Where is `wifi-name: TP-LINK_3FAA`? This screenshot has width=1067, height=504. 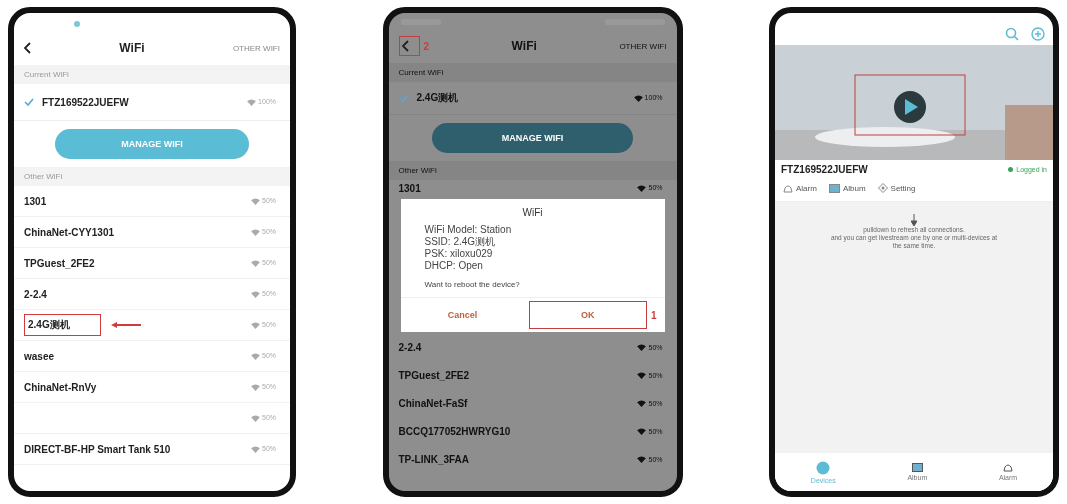 wifi-name: TP-LINK_3FAA is located at coordinates (434, 459).